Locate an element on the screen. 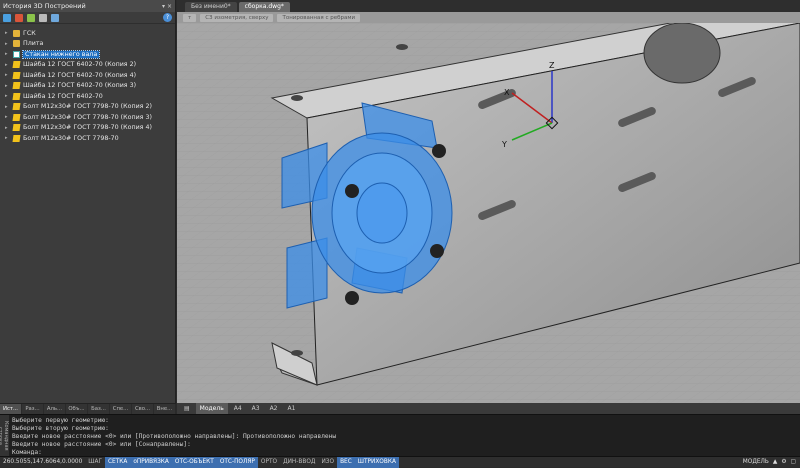  tree-item: ▸ Плита is located at coordinates (87, 44).